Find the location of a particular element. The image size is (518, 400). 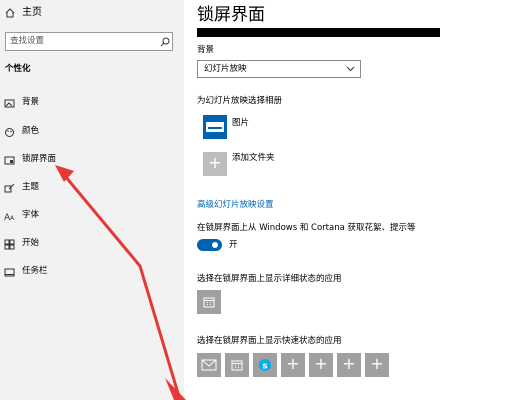

quick-status-label: 选择在锁屏界面上显示快速状态的应用 is located at coordinates (269, 341).